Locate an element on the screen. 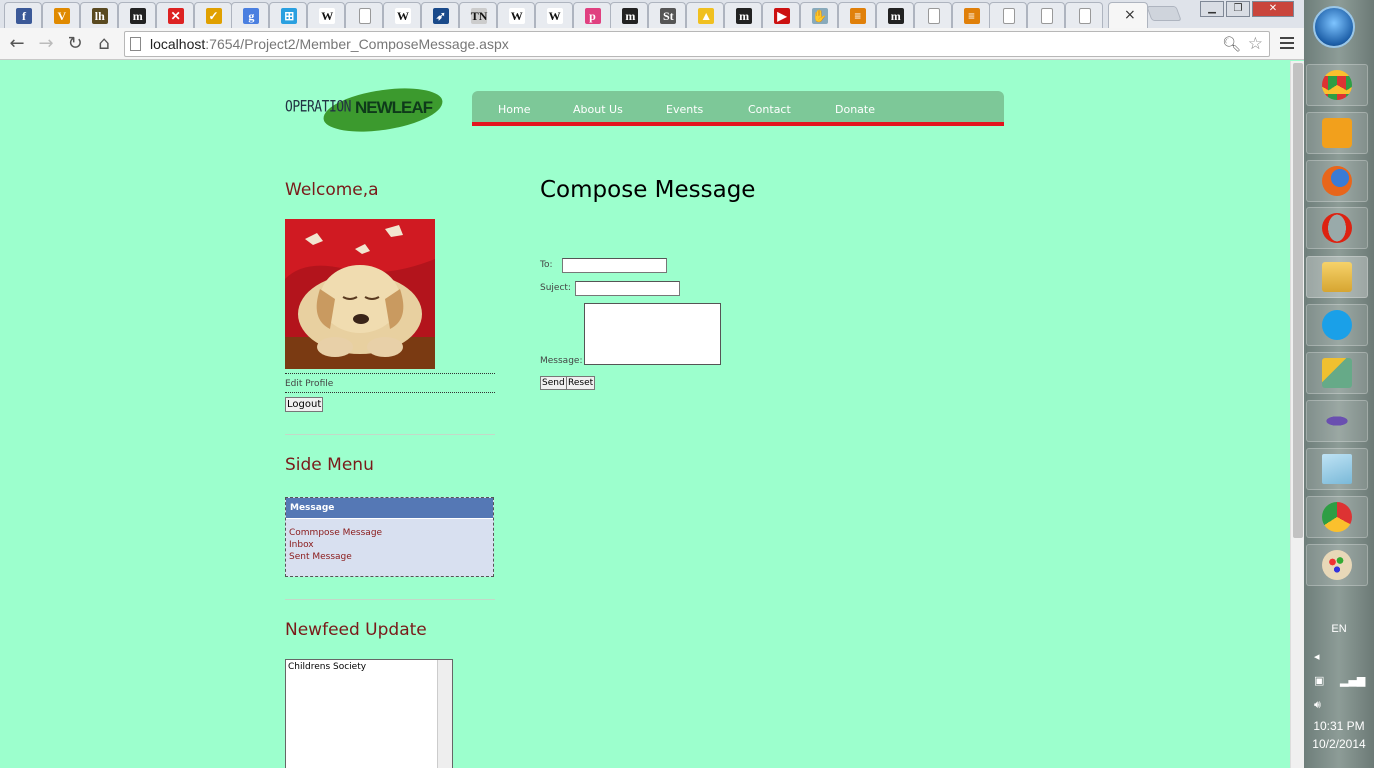 The image size is (1374, 768). browser-tab: TN is located at coordinates (477, 15).